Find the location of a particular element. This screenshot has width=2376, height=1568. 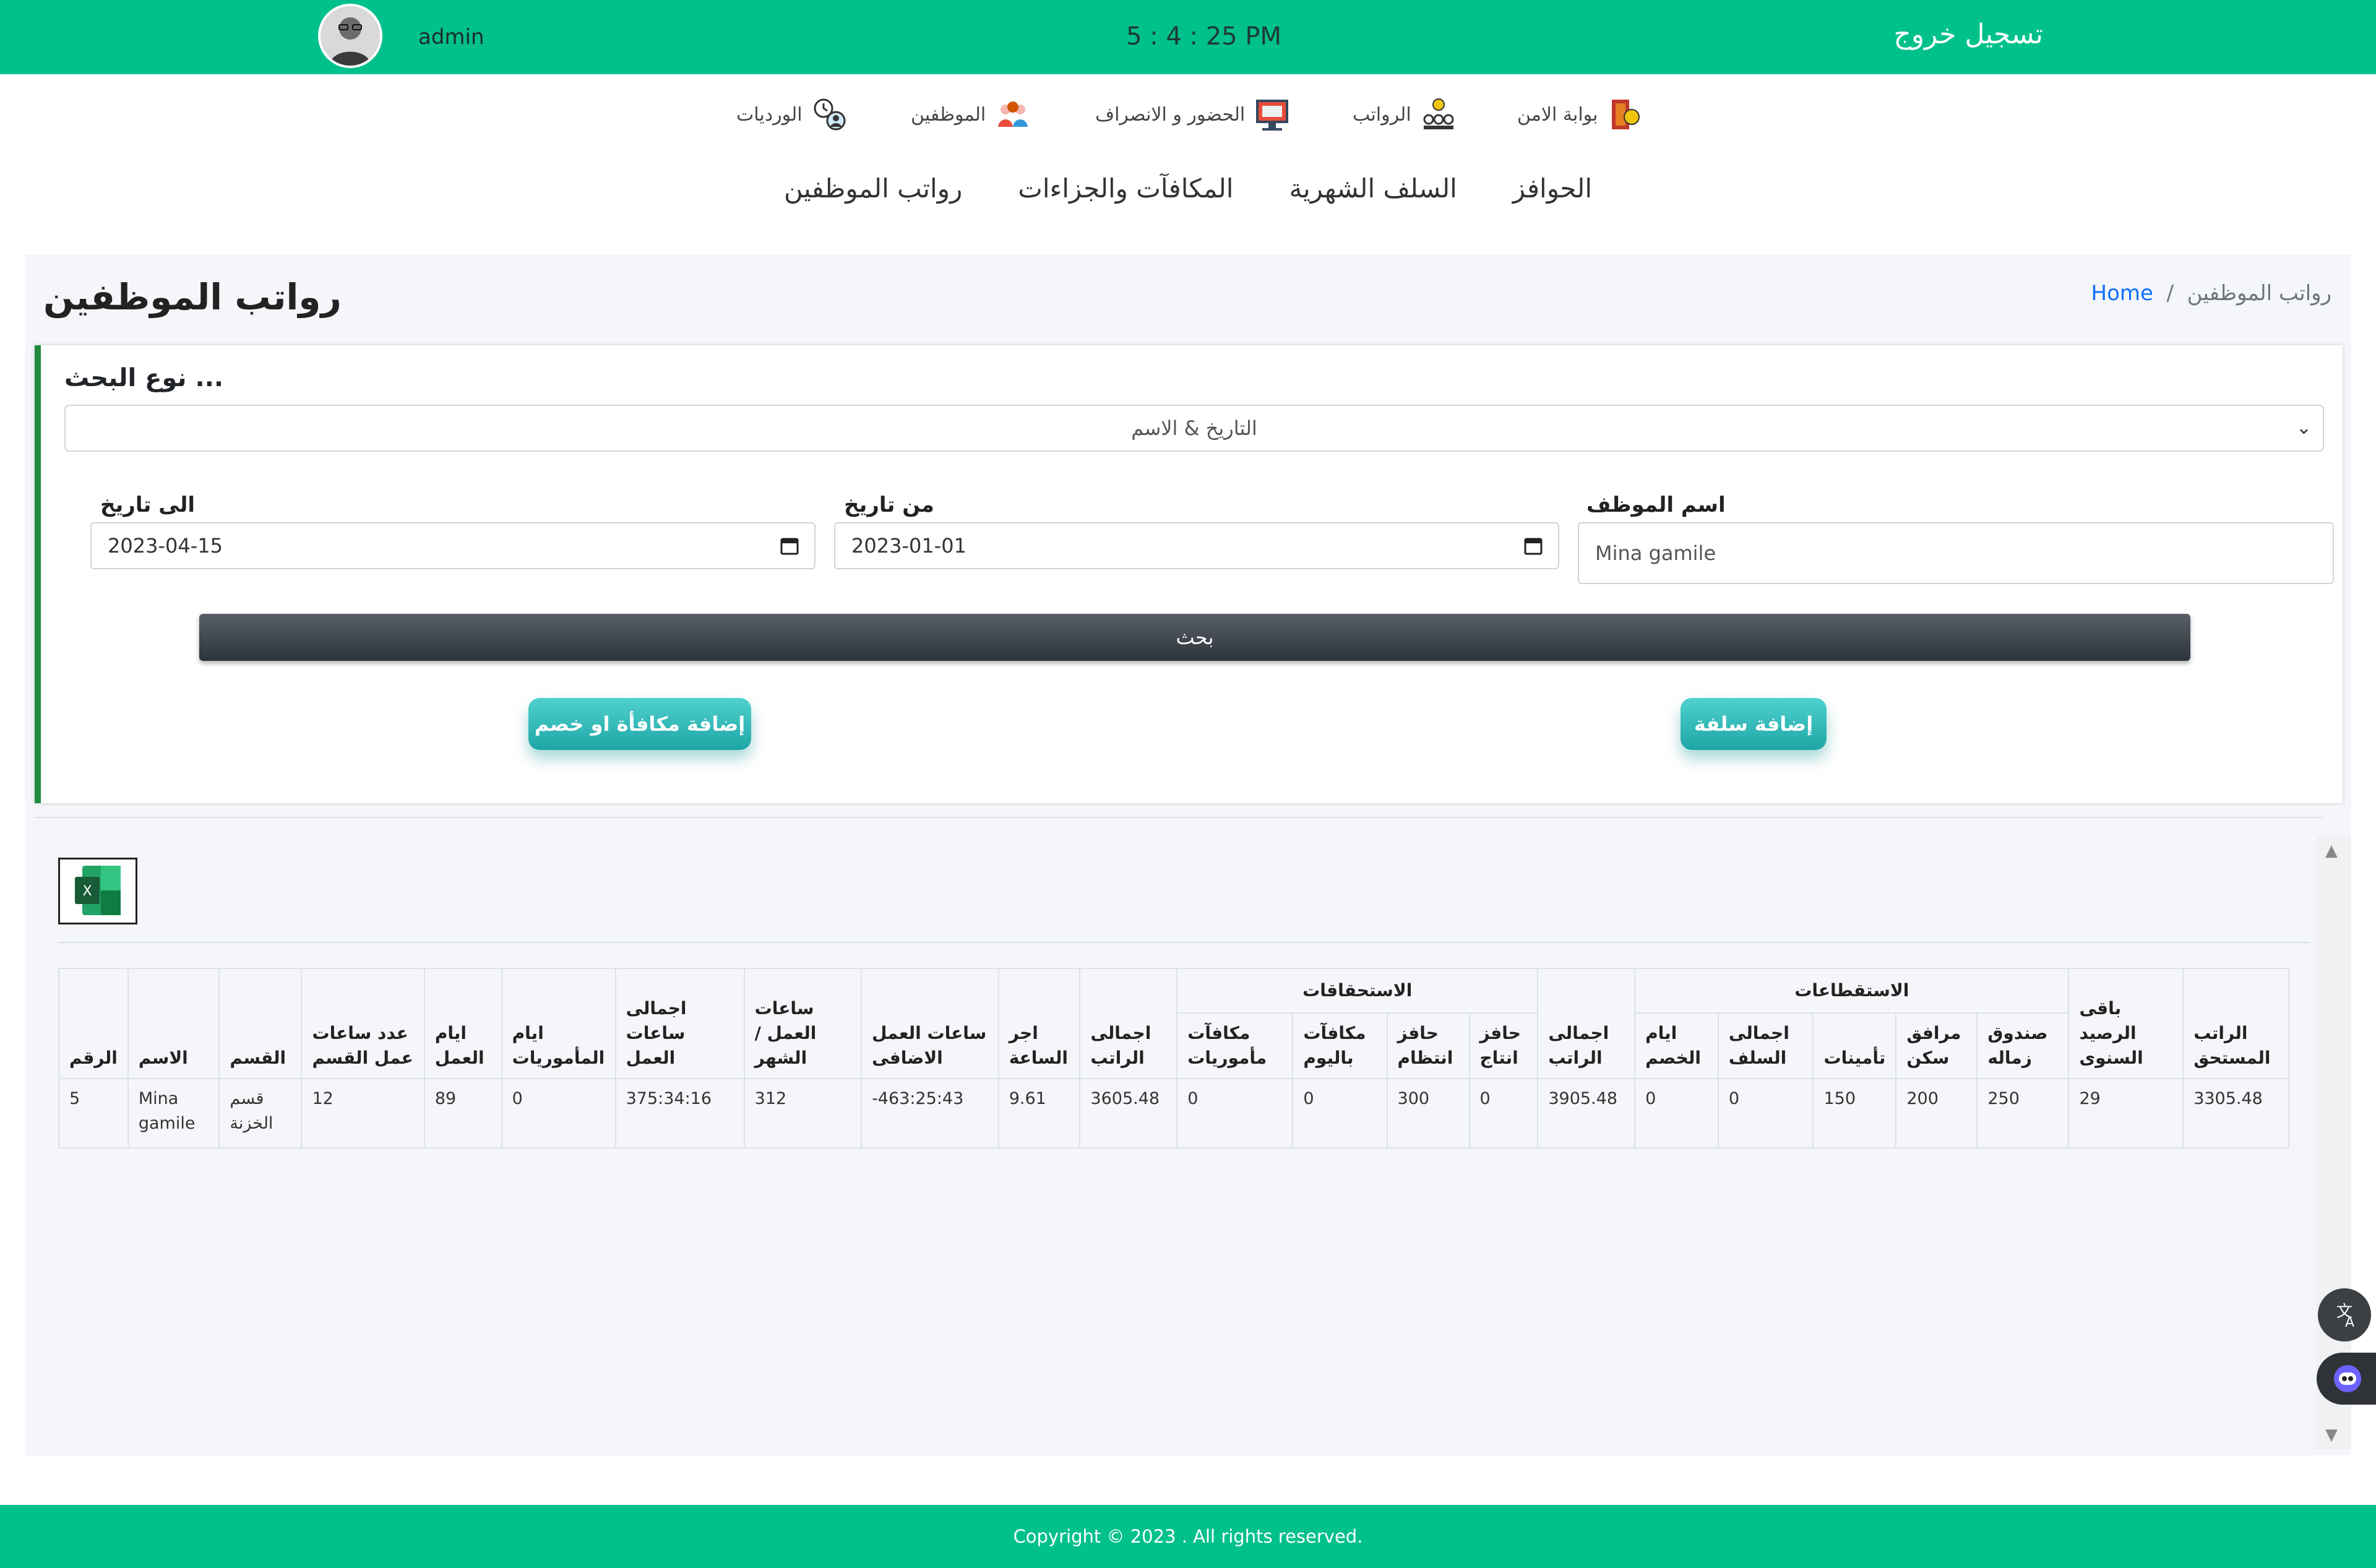

employee-name-label: اسم الموظف is located at coordinates (1656, 505).